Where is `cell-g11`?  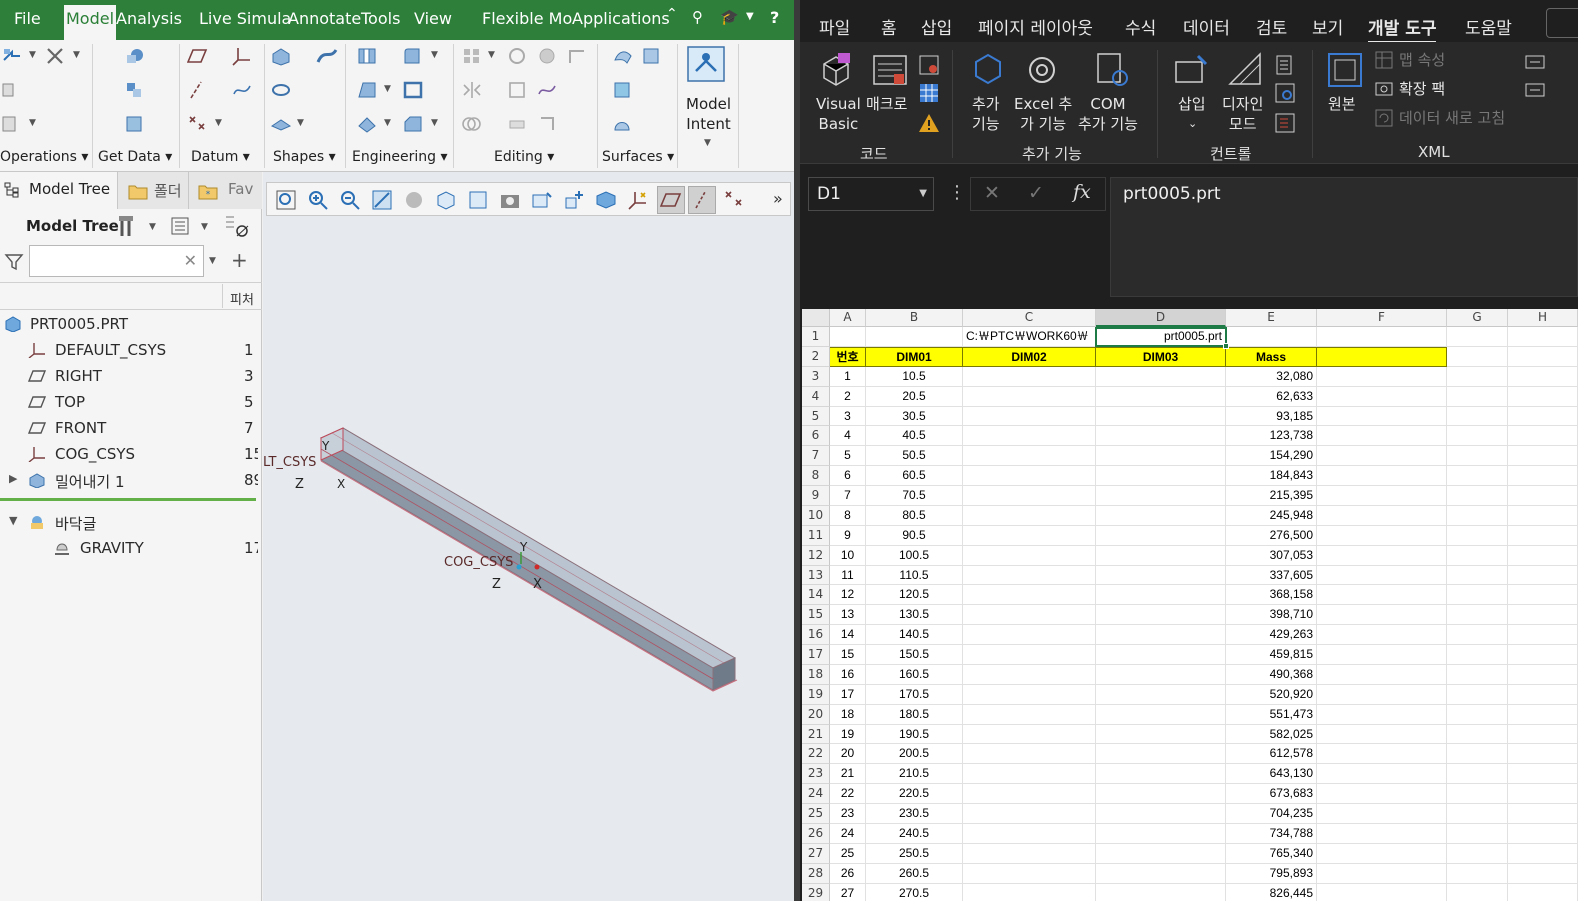
cell-g11 is located at coordinates (1477, 535).